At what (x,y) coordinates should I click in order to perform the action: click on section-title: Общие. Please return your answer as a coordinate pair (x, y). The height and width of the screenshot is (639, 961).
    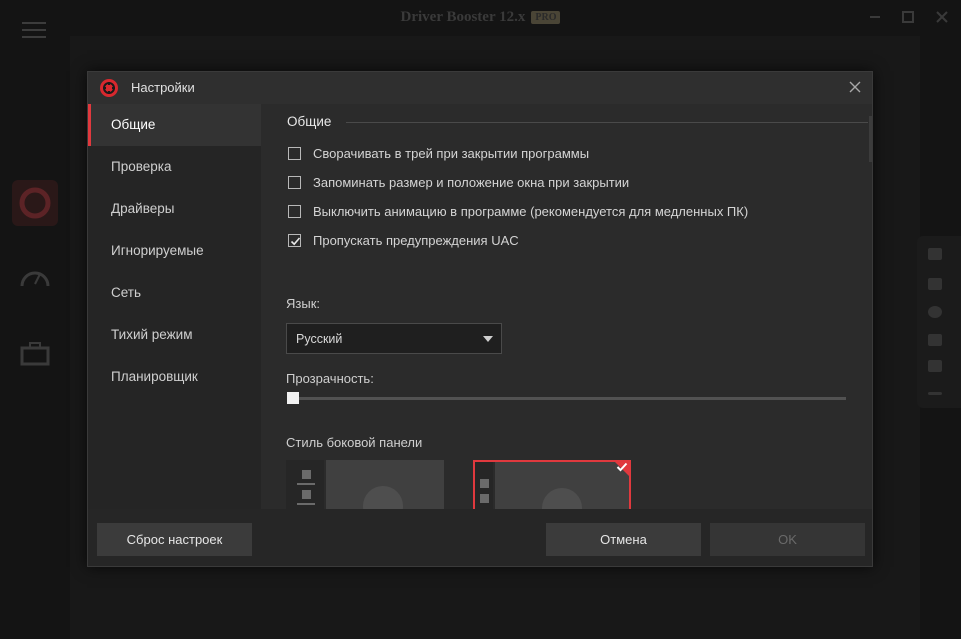
    Looking at the image, I should click on (309, 121).